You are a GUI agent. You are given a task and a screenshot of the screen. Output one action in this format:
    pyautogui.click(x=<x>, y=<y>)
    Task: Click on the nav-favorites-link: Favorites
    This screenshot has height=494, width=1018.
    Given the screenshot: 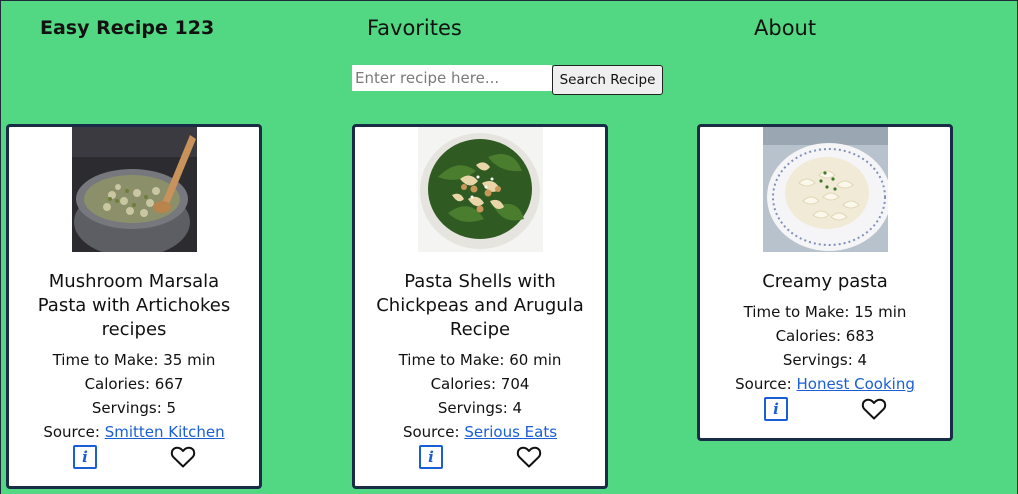 What is the action you would take?
    pyautogui.click(x=414, y=28)
    